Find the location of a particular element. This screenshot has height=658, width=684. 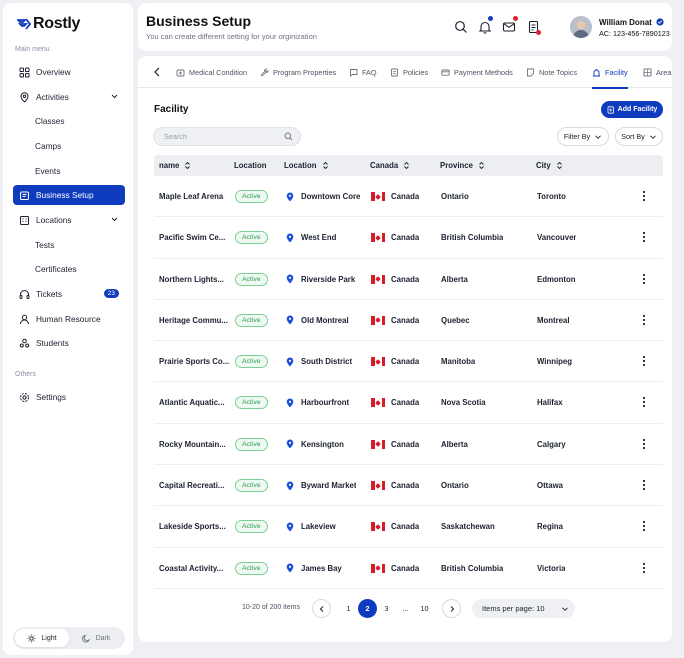

app-name: Rostly is located at coordinates (57, 23).